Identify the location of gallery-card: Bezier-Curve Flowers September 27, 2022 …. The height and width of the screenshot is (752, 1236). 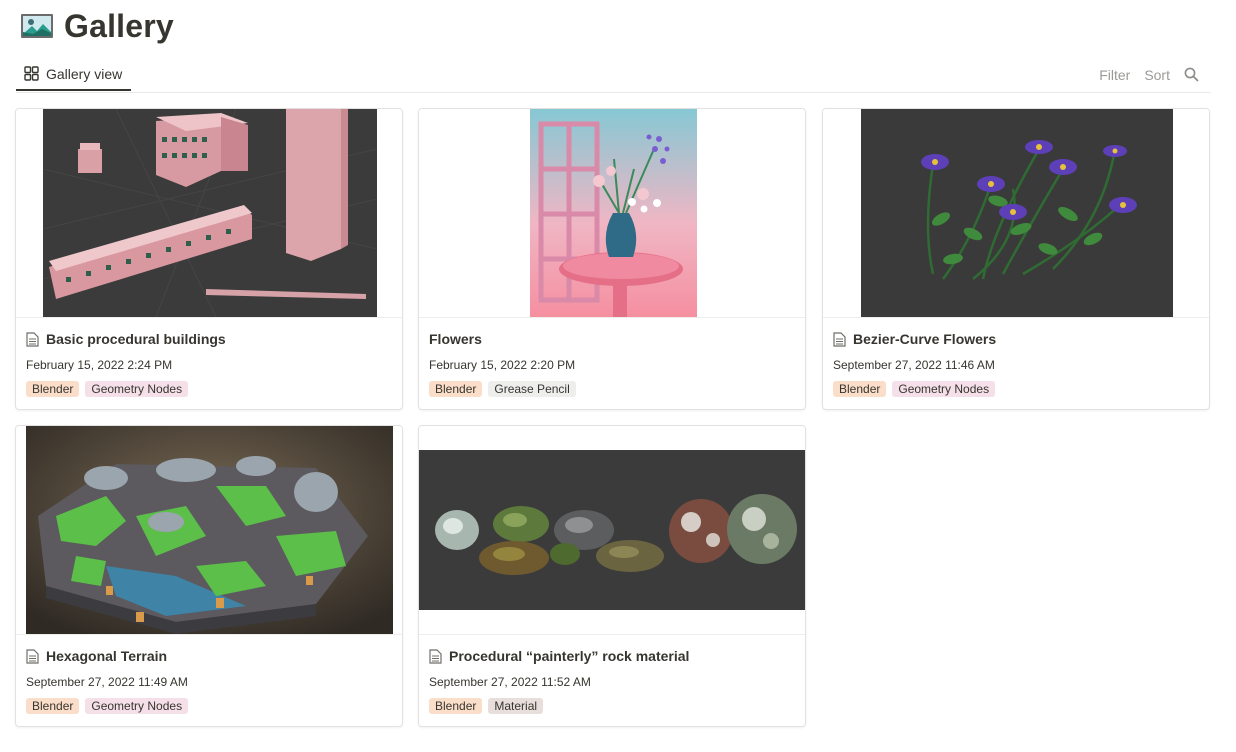
(1016, 259).